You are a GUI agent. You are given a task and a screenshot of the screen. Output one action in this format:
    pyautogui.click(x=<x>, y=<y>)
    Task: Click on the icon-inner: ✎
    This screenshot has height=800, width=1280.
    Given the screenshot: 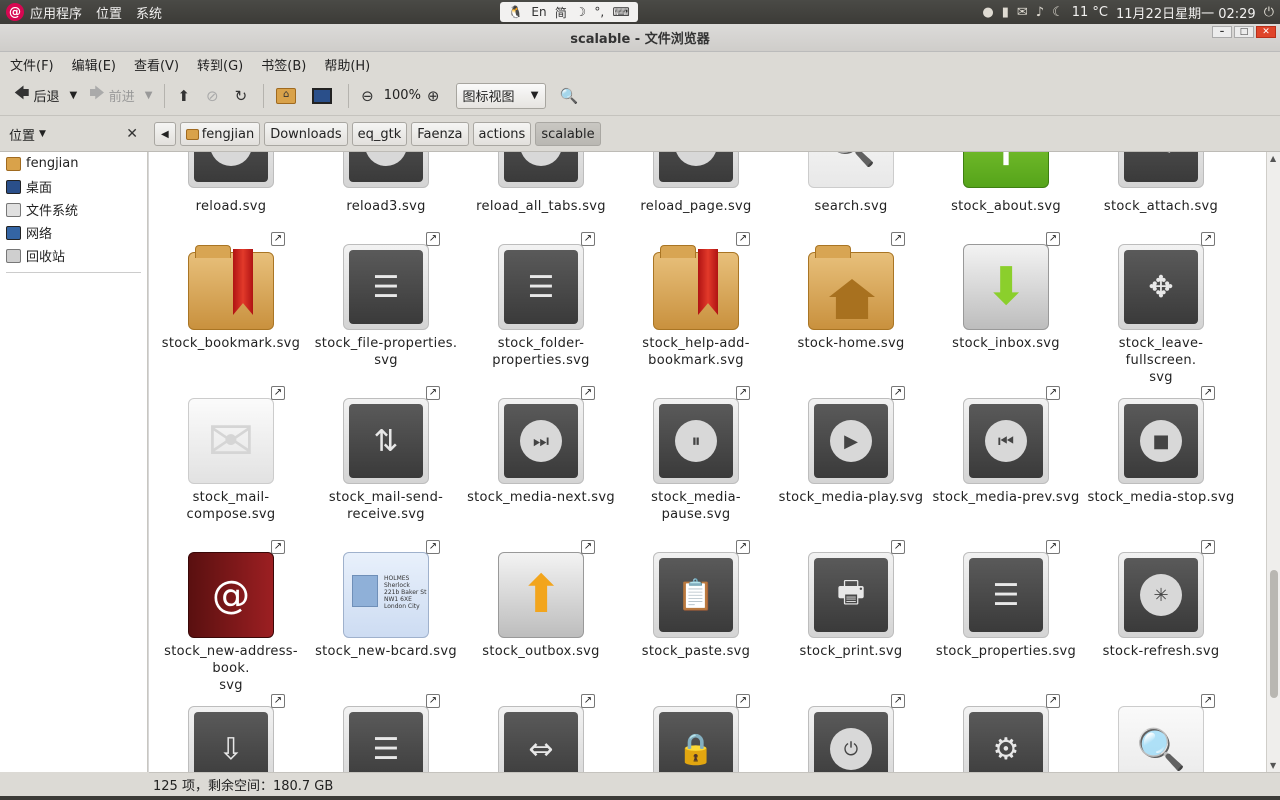 What is the action you would take?
    pyautogui.click(x=1161, y=167)
    